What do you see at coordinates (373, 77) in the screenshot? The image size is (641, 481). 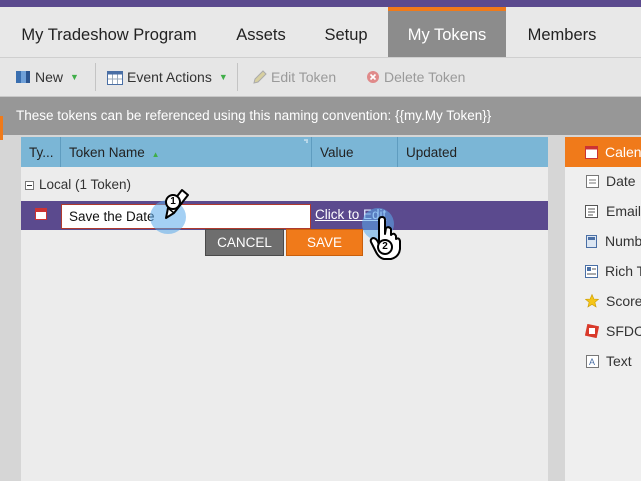 I see `delete-icon` at bounding box center [373, 77].